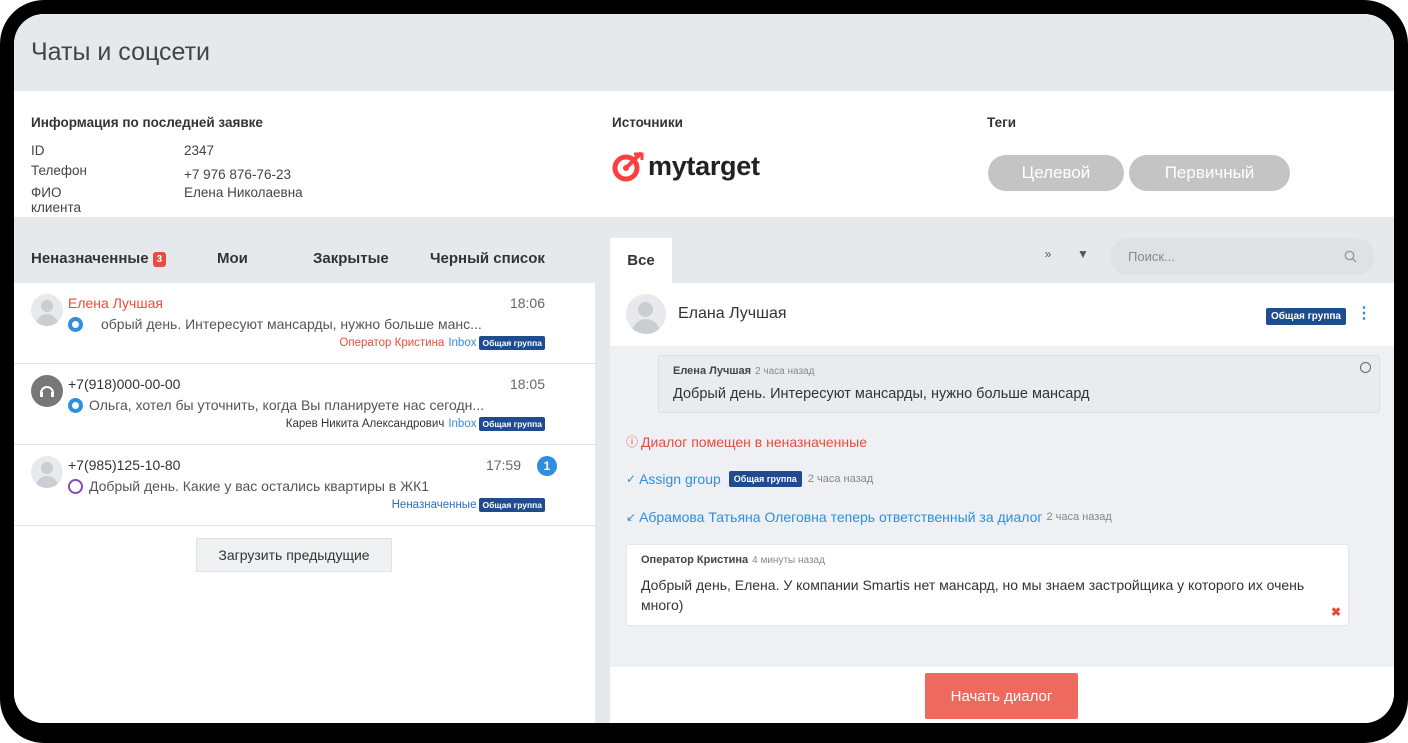 This screenshot has height=743, width=1408. I want to click on tag-primary: Первичный, so click(1209, 173).